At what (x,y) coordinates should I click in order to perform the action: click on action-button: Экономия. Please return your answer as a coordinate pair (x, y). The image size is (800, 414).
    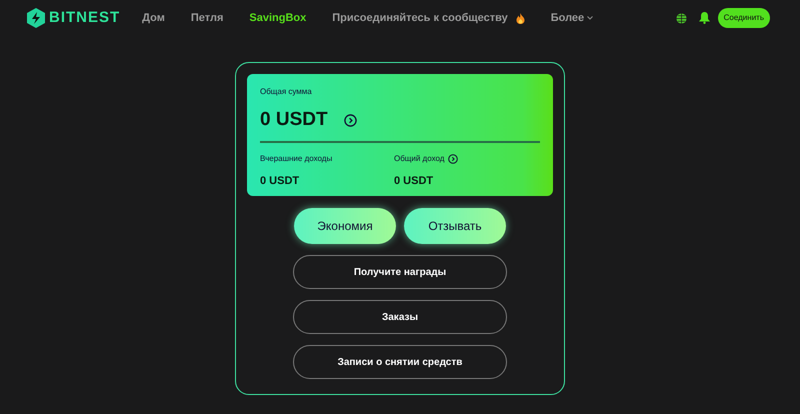
    Looking at the image, I should click on (345, 226).